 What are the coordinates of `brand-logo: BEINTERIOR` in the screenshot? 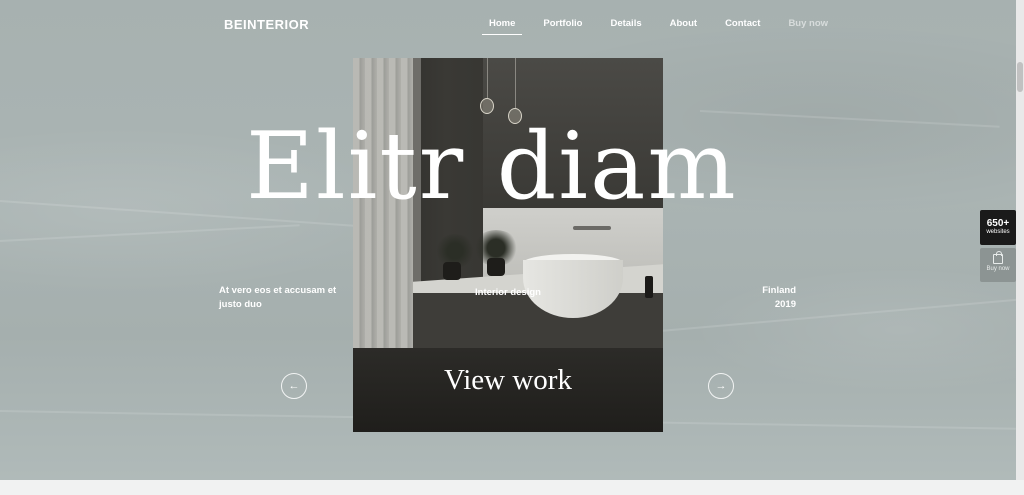 It's located at (266, 24).